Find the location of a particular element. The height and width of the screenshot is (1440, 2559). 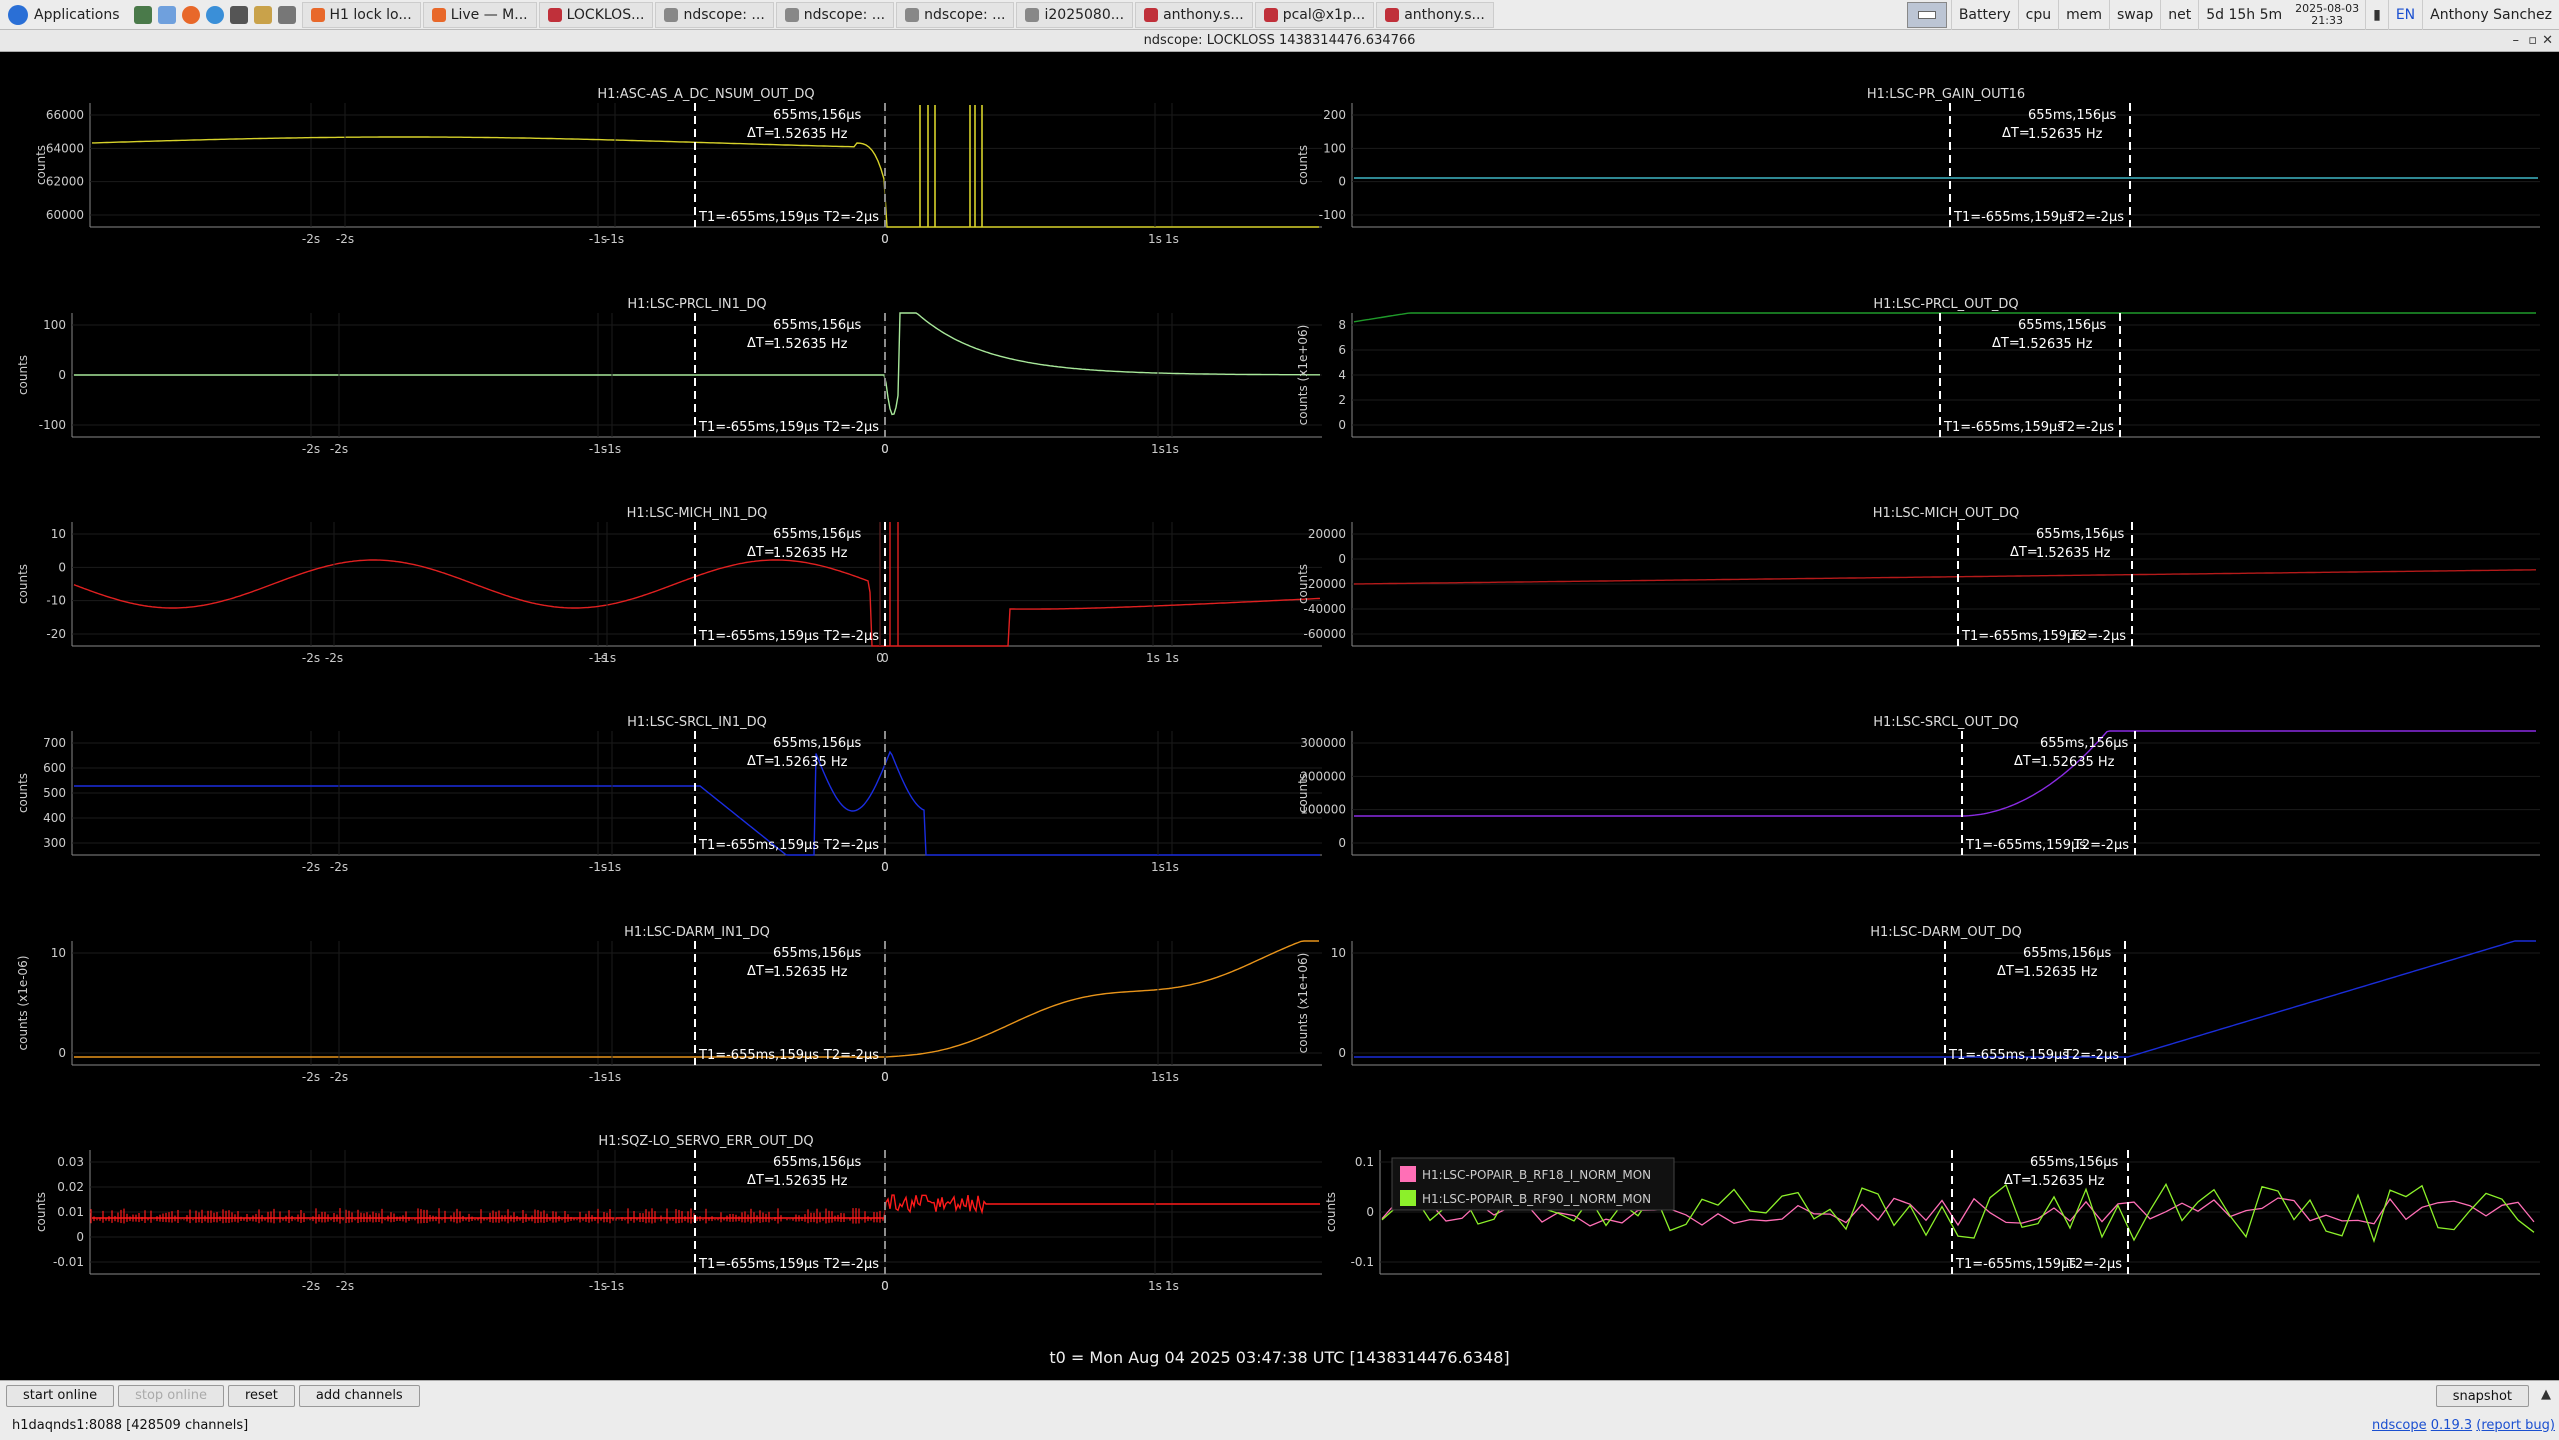

tray-mem-monitor: mem is located at coordinates (2083, 15).